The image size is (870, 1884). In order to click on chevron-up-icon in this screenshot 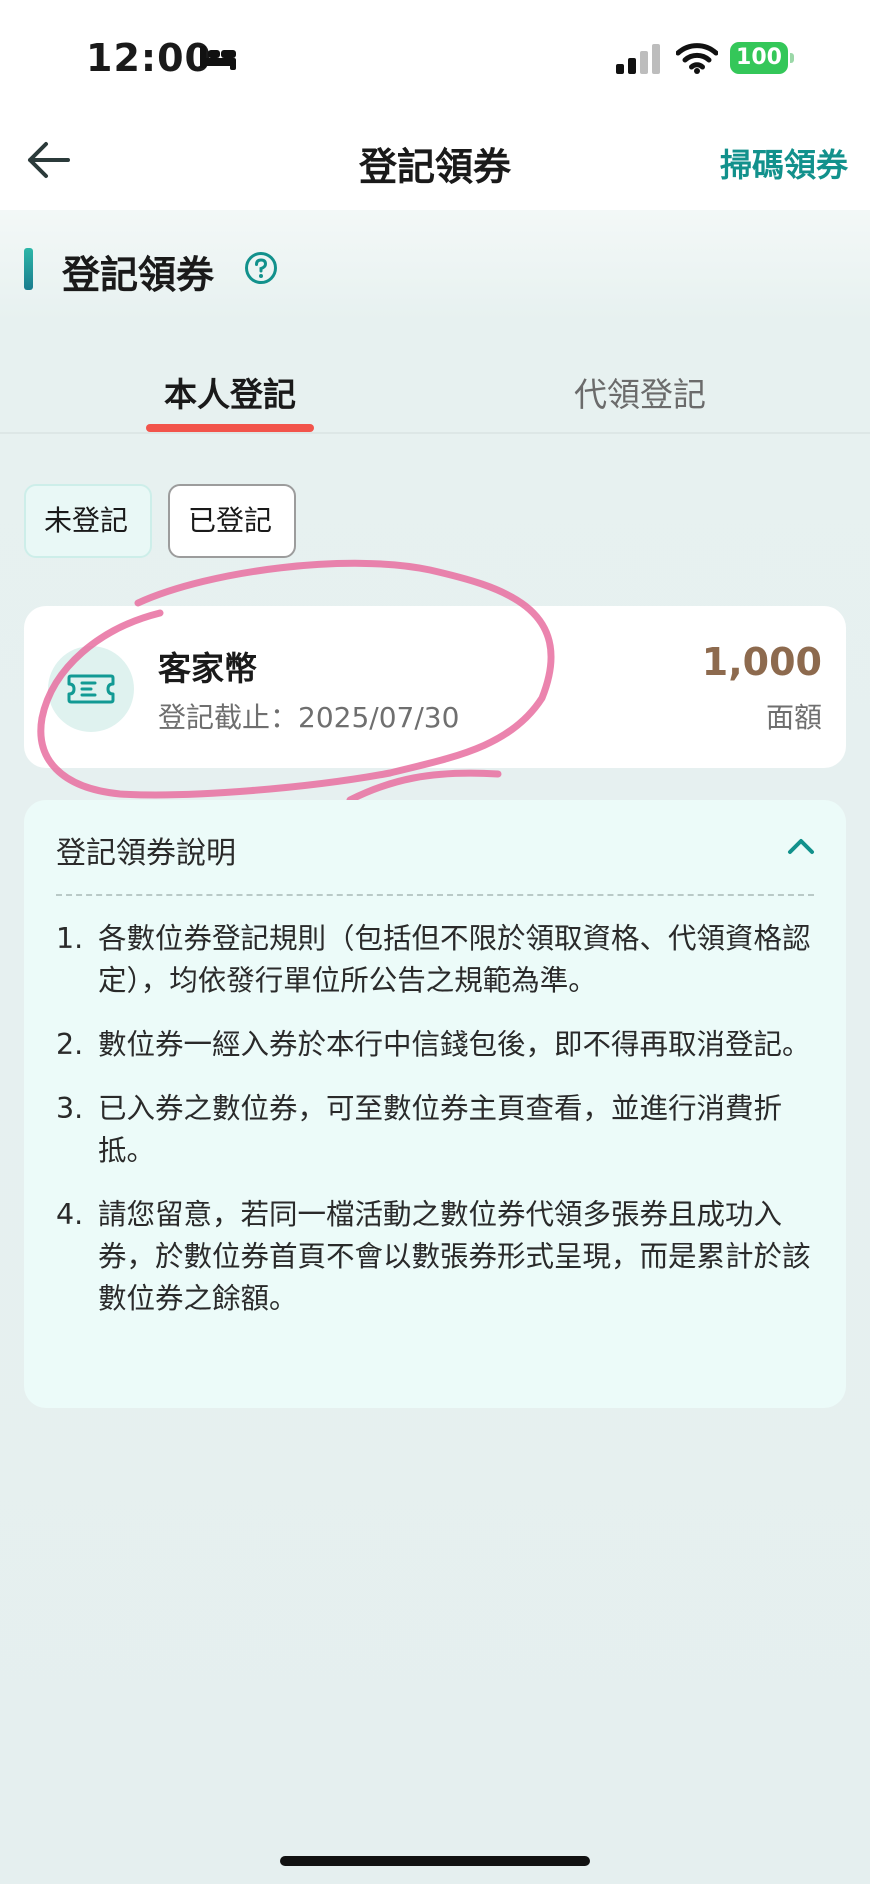, I will do `click(801, 846)`.